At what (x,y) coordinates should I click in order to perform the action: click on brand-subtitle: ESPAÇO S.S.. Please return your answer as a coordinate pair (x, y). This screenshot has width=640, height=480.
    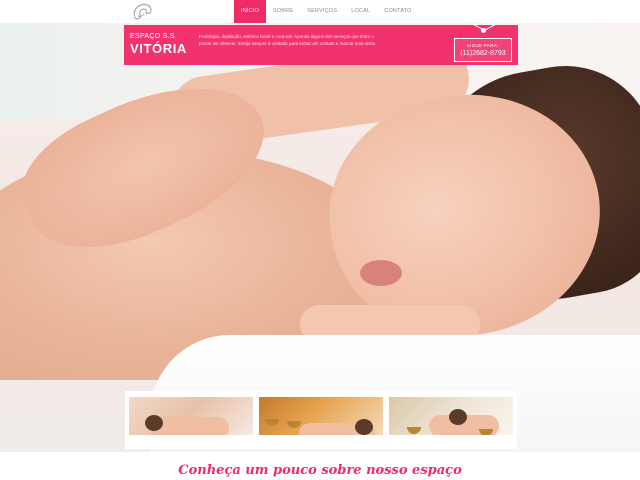
    Looking at the image, I should click on (154, 36).